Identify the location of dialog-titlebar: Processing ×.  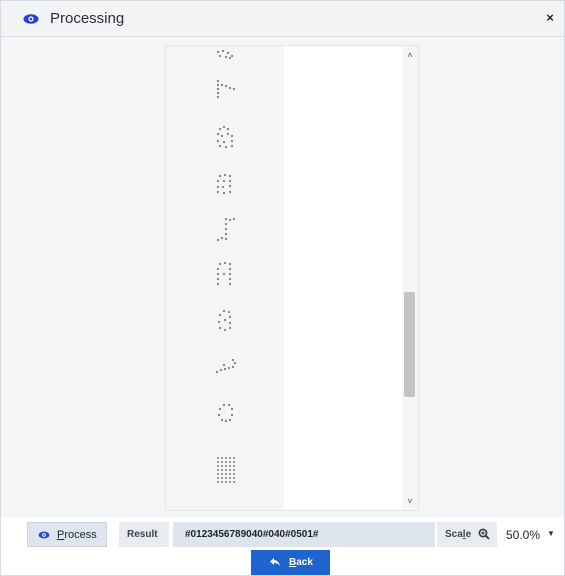
(282, 19).